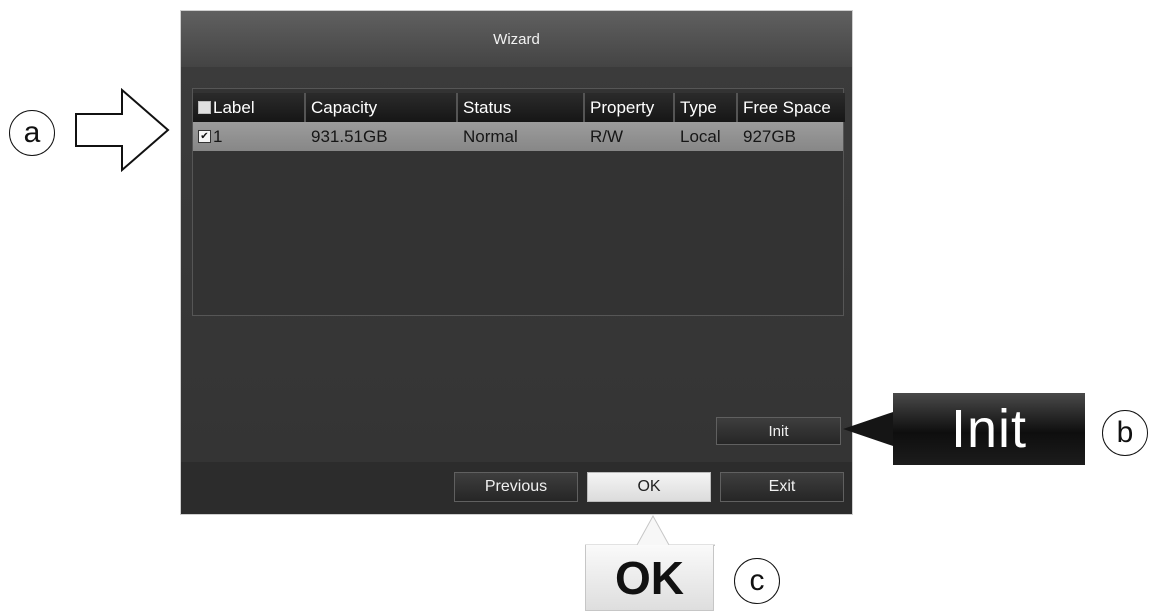  I want to click on callout-a-letter: a, so click(32, 132).